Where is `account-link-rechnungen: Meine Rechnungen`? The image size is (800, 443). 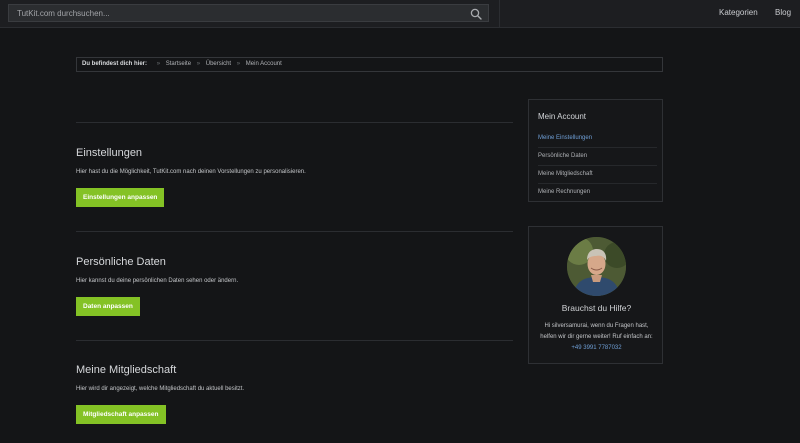 account-link-rechnungen: Meine Rechnungen is located at coordinates (597, 192).